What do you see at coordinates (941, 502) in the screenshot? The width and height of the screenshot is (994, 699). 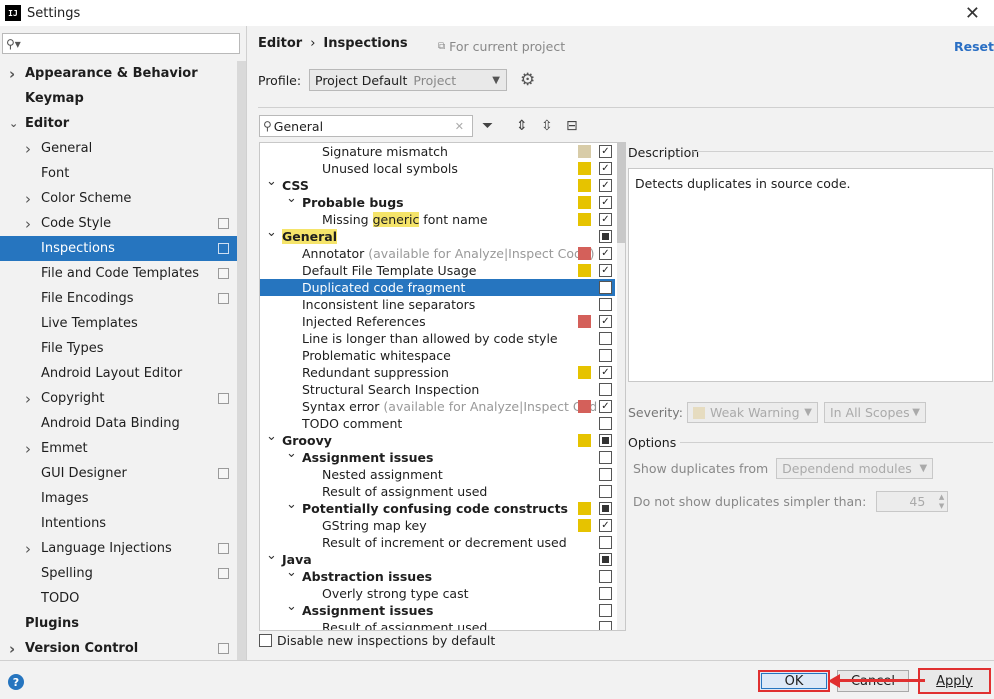 I see `spinner-arrows-icon: ▲ ▼` at bounding box center [941, 502].